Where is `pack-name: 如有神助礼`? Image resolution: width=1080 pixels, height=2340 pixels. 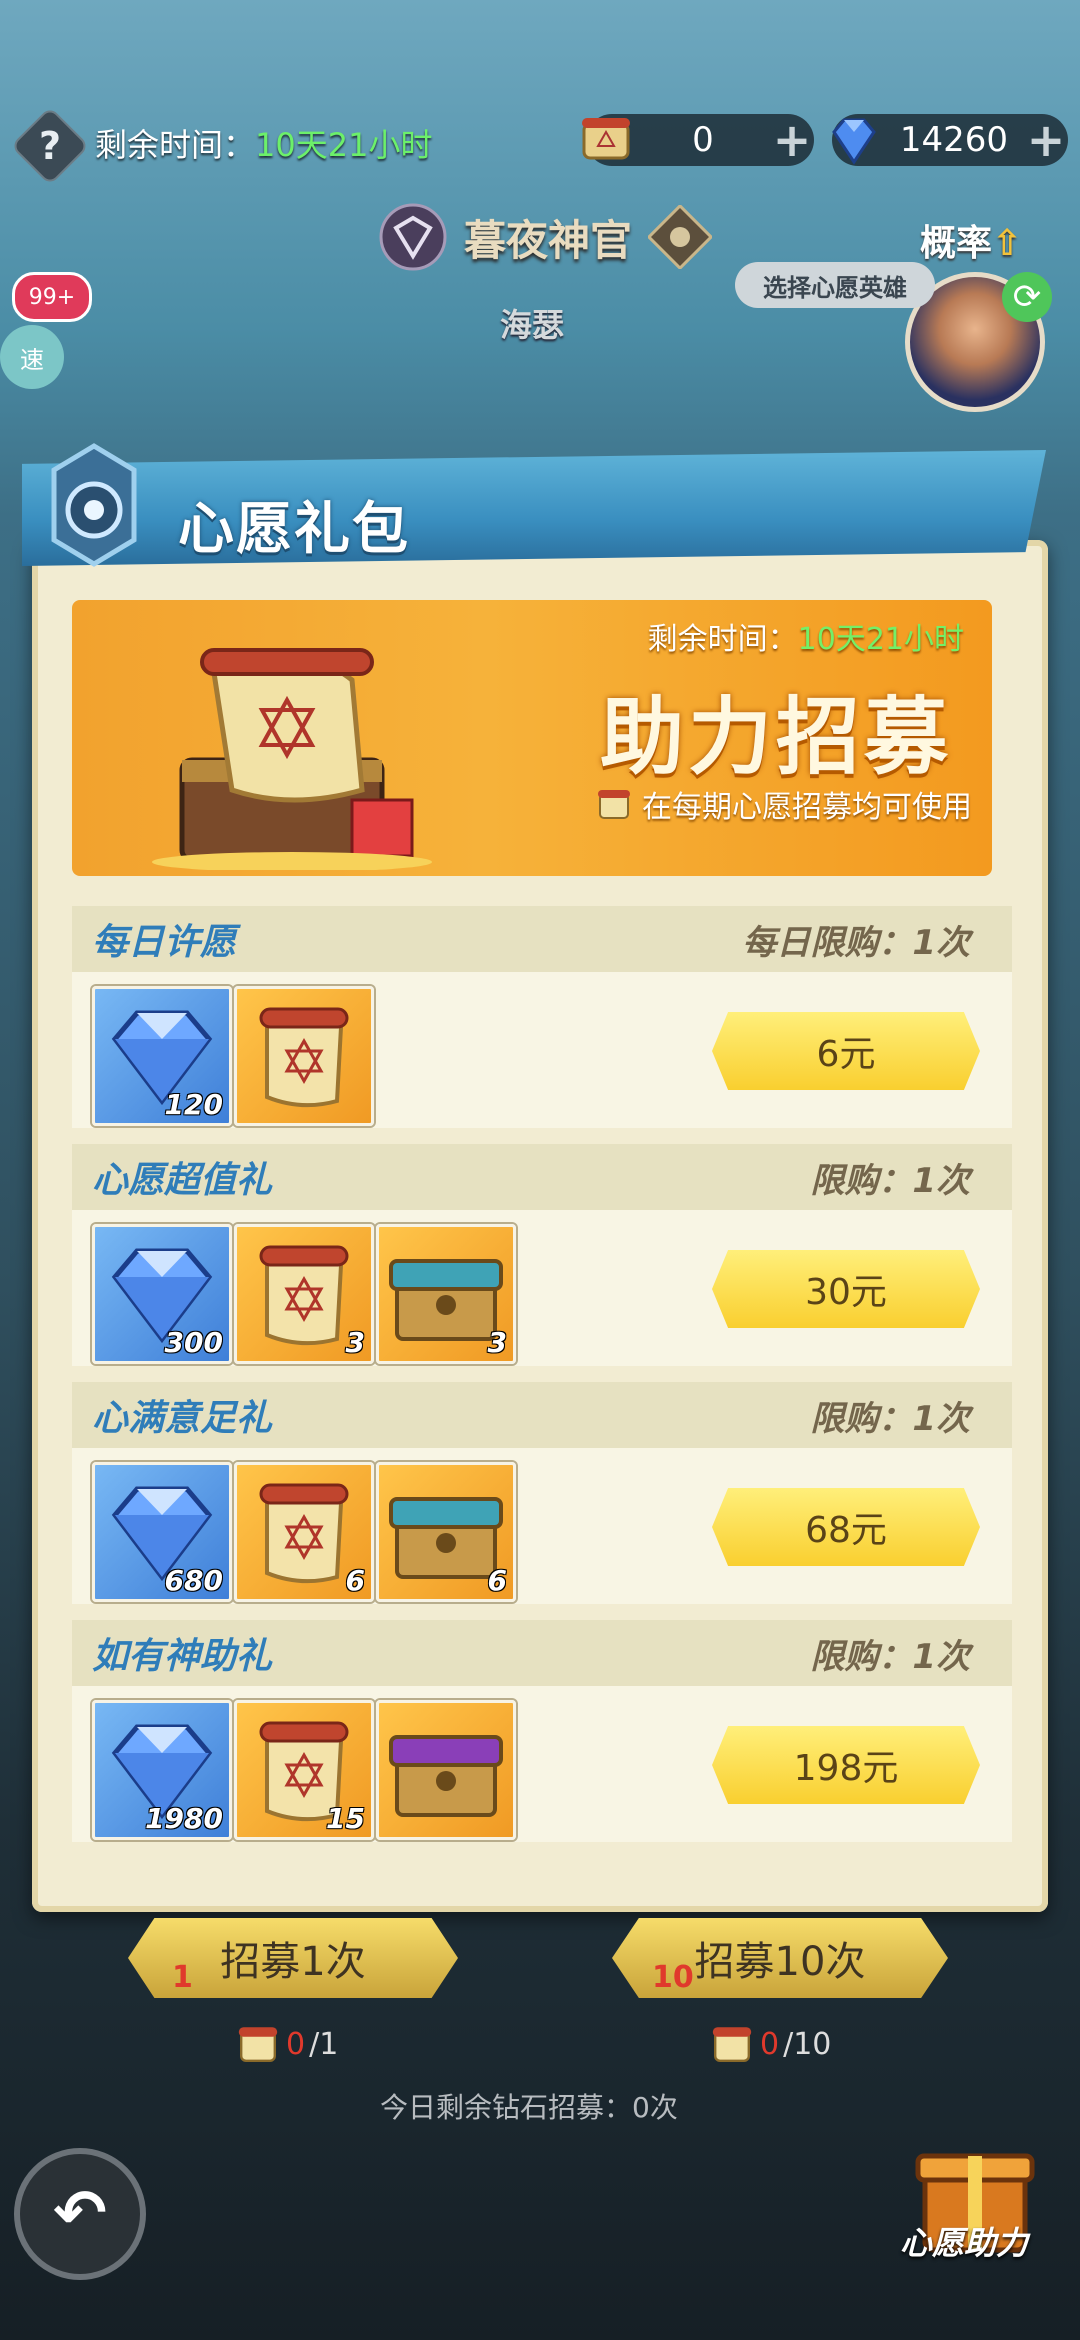 pack-name: 如有神助礼 is located at coordinates (182, 1656).